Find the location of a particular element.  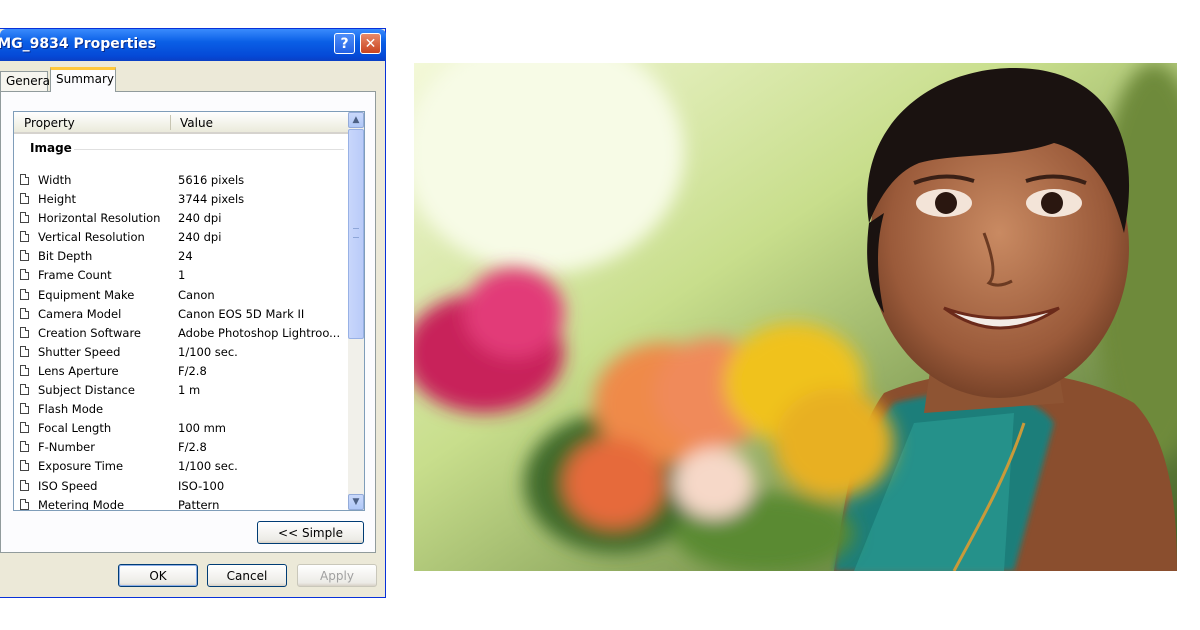

property-name: Focal Length is located at coordinates (75, 428).